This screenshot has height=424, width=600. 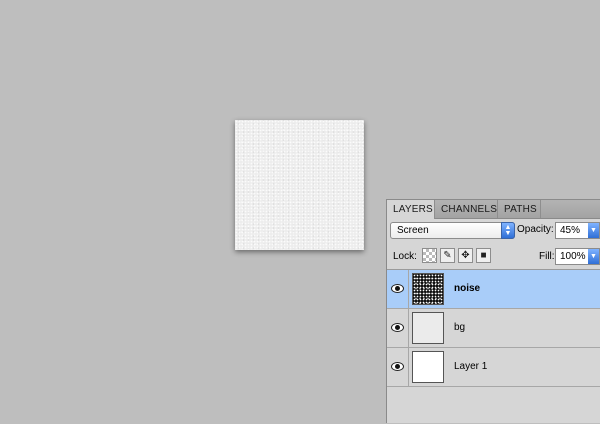 I want to click on document-canvas, so click(x=299, y=185).